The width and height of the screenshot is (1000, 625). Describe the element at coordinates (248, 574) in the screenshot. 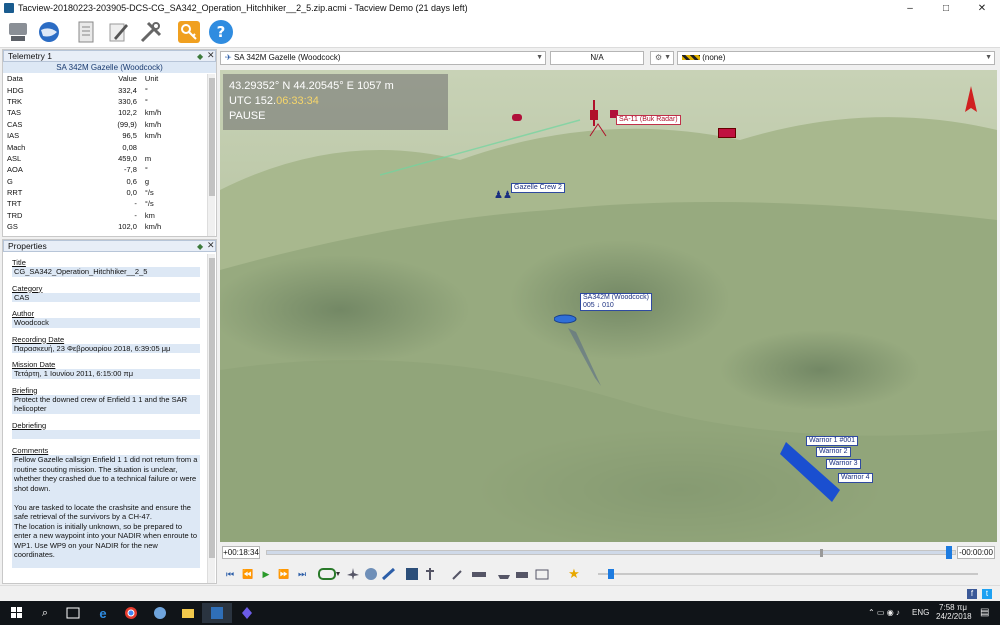

I see `rewind-button: ⏪` at that location.